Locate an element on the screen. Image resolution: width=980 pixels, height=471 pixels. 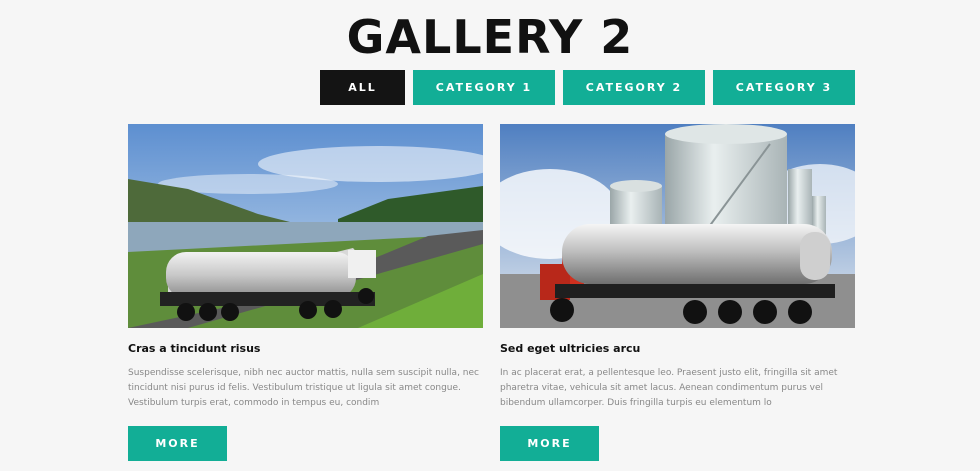
filter-category-1-button: CATEGORY 1 is located at coordinates (484, 87).